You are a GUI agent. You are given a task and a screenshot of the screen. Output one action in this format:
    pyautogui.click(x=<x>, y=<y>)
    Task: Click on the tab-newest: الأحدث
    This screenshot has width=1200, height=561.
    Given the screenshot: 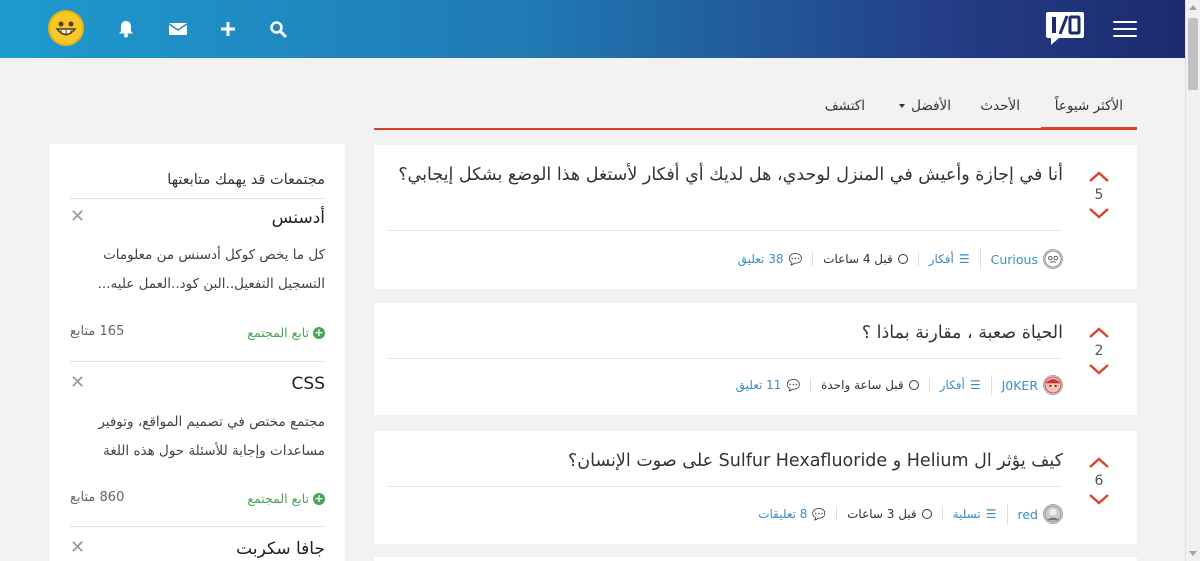 What is the action you would take?
    pyautogui.click(x=1000, y=106)
    